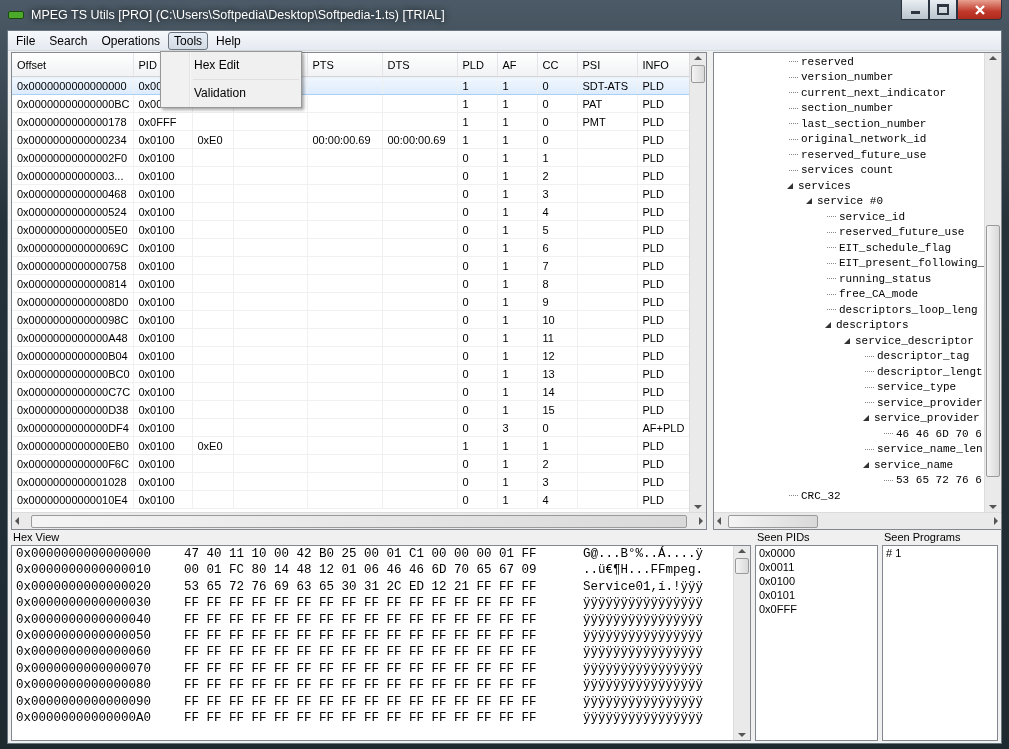 The width and height of the screenshot is (1009, 749). What do you see at coordinates (72, 427) in the screenshot?
I see `table-cell: 0x0000000000000DF4` at bounding box center [72, 427].